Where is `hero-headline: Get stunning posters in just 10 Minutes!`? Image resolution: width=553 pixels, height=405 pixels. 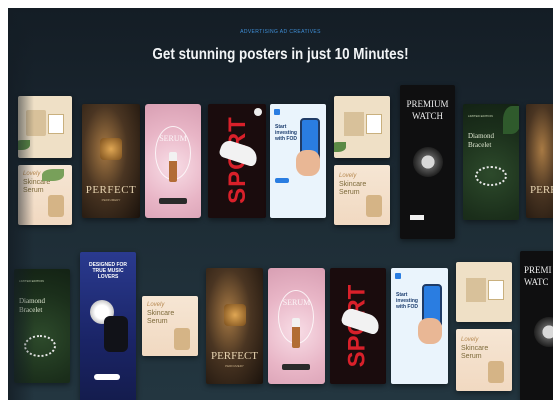
hero-headline: Get stunning posters in just 10 Minutes! is located at coordinates (280, 54).